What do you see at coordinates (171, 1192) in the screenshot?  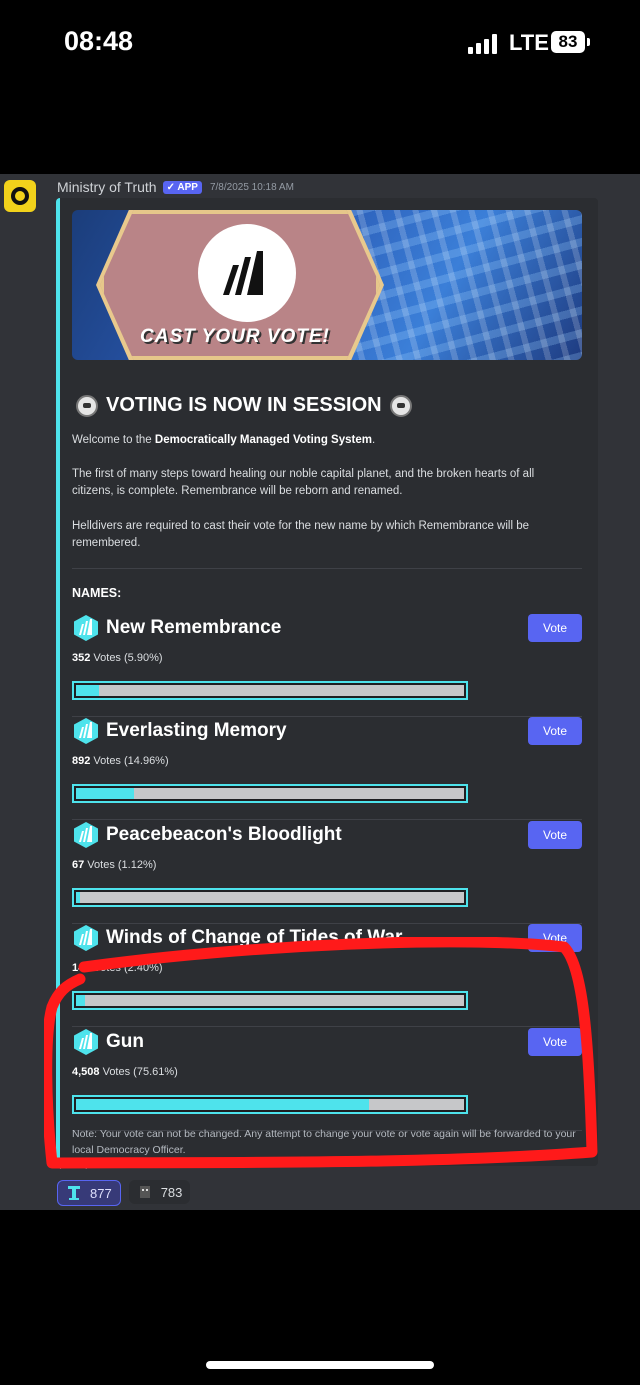 I see `reaction-count: 783` at bounding box center [171, 1192].